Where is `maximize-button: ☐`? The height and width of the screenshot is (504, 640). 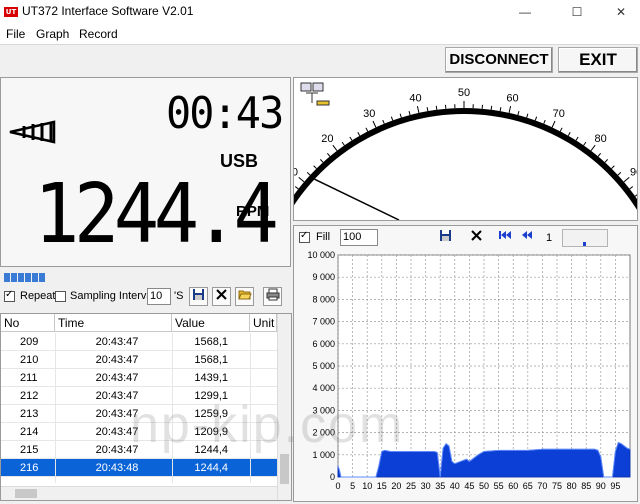
maximize-button: ☐ is located at coordinates (577, 12).